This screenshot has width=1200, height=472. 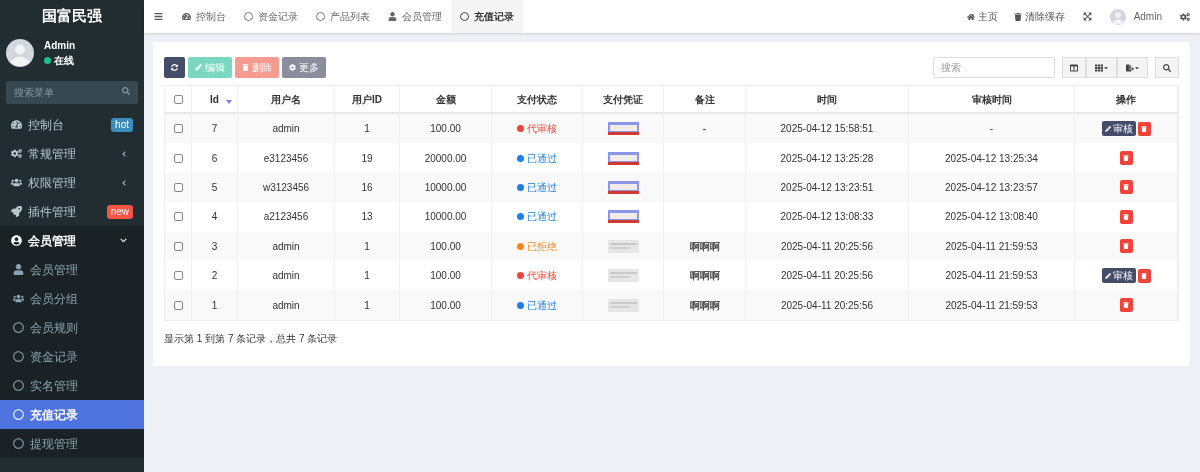 I want to click on users-icon, so click(x=16, y=182).